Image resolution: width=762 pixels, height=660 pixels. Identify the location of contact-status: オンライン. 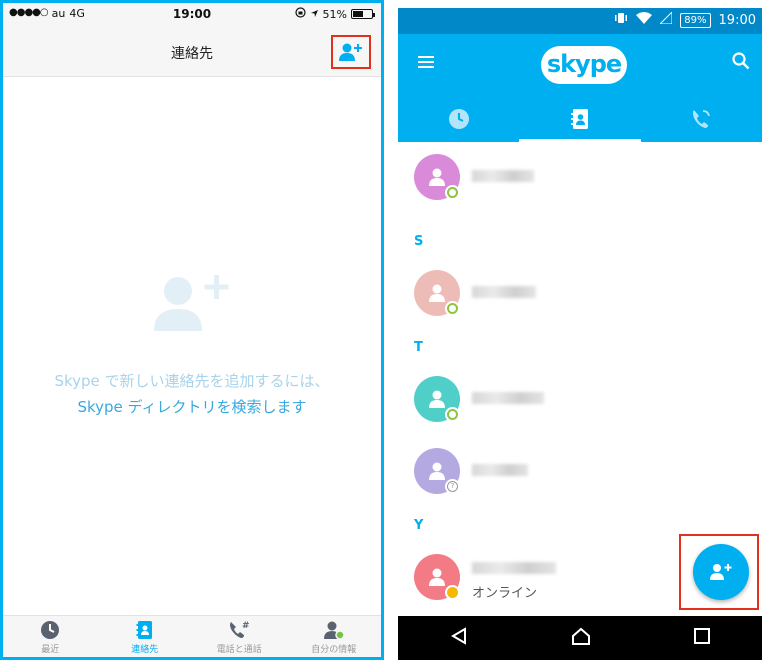
(505, 593).